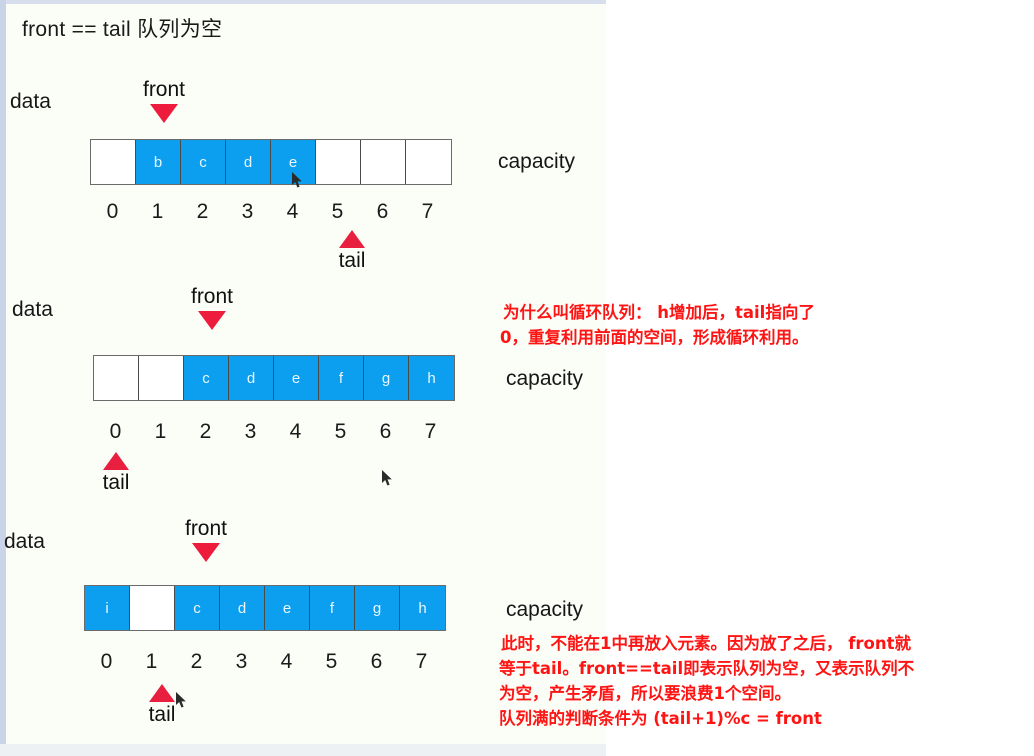  Describe the element at coordinates (352, 260) in the screenshot. I see `tail-pointer-label-1: tail` at that location.